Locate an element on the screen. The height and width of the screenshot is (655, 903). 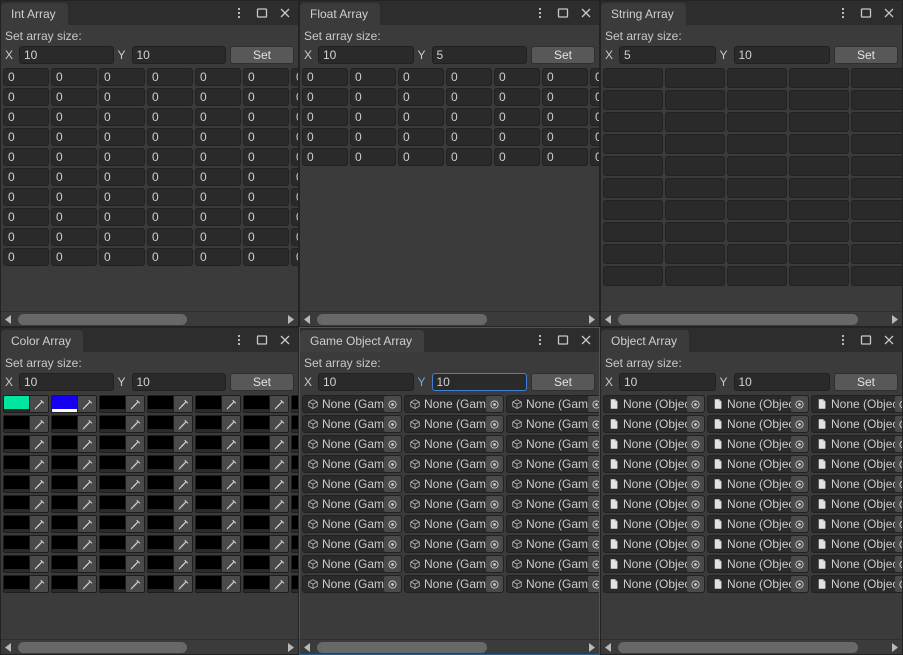
scrollbar-track is located at coordinates (449, 319).